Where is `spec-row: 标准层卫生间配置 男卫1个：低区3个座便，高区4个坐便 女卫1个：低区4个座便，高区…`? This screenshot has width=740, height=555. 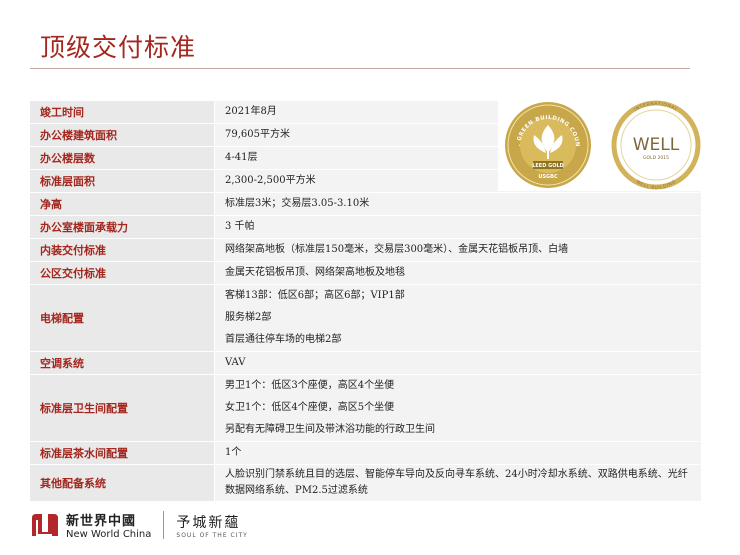 spec-row: 标准层卫生间配置 男卫1个：低区3个座便，高区4个坐便 女卫1个：低区4个座便，高区… is located at coordinates (365, 408).